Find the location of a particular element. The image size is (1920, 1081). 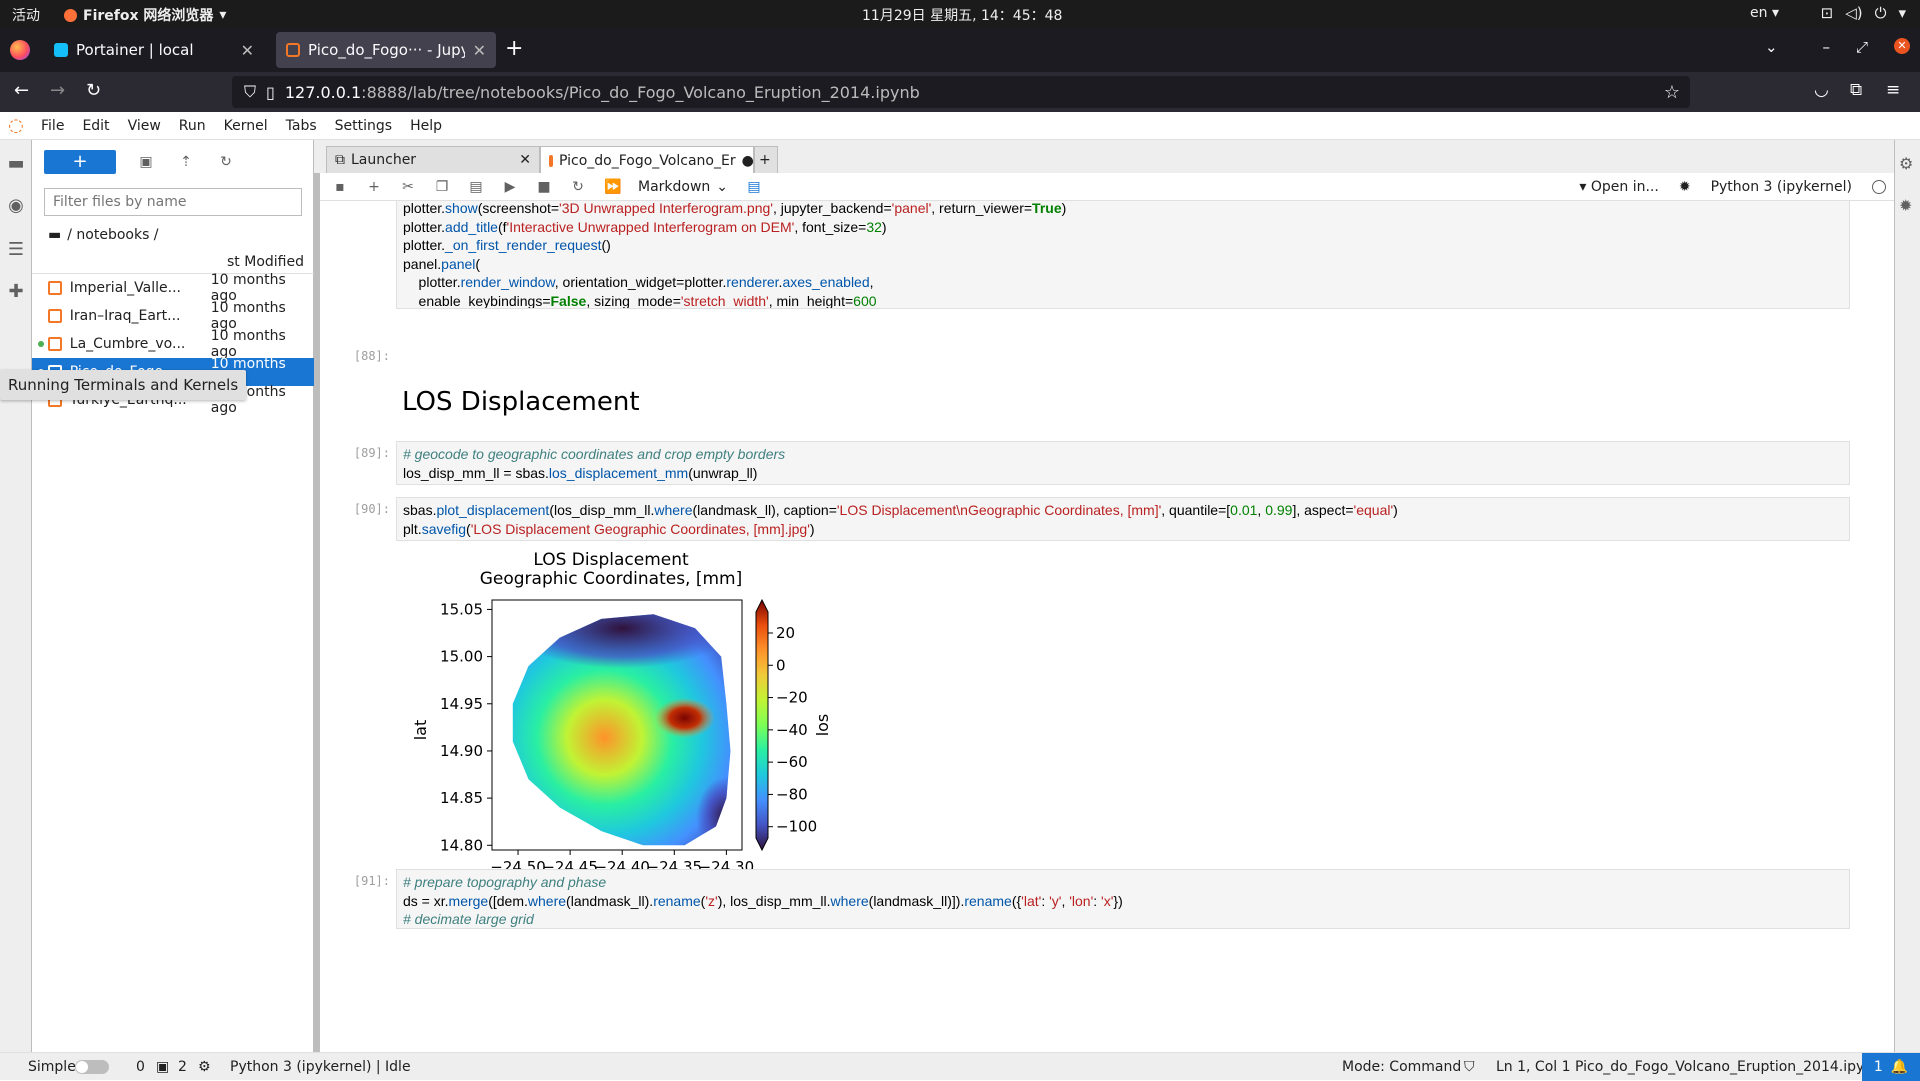

terminal-count: 0 is located at coordinates (140, 1067).